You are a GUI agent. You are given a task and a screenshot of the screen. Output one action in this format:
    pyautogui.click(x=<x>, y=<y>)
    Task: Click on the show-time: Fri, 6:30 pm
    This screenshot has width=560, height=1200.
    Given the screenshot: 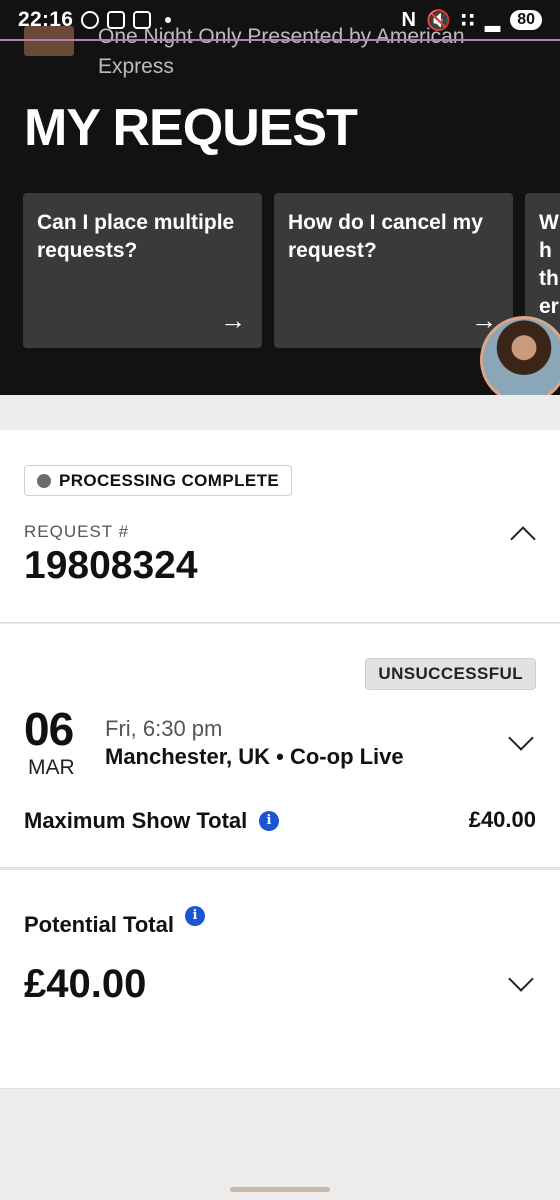 What is the action you would take?
    pyautogui.click(x=164, y=728)
    